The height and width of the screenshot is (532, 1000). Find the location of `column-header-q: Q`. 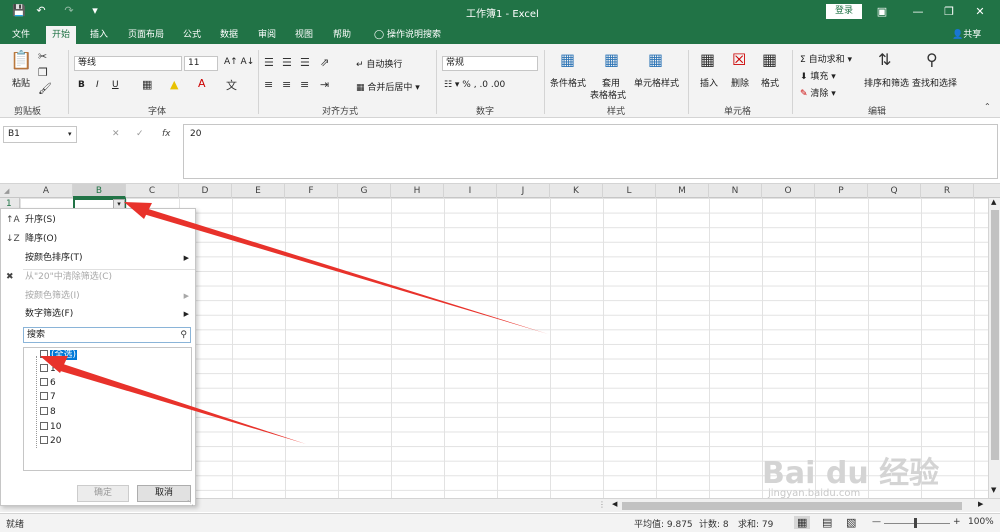

column-header-q: Q is located at coordinates (894, 191).